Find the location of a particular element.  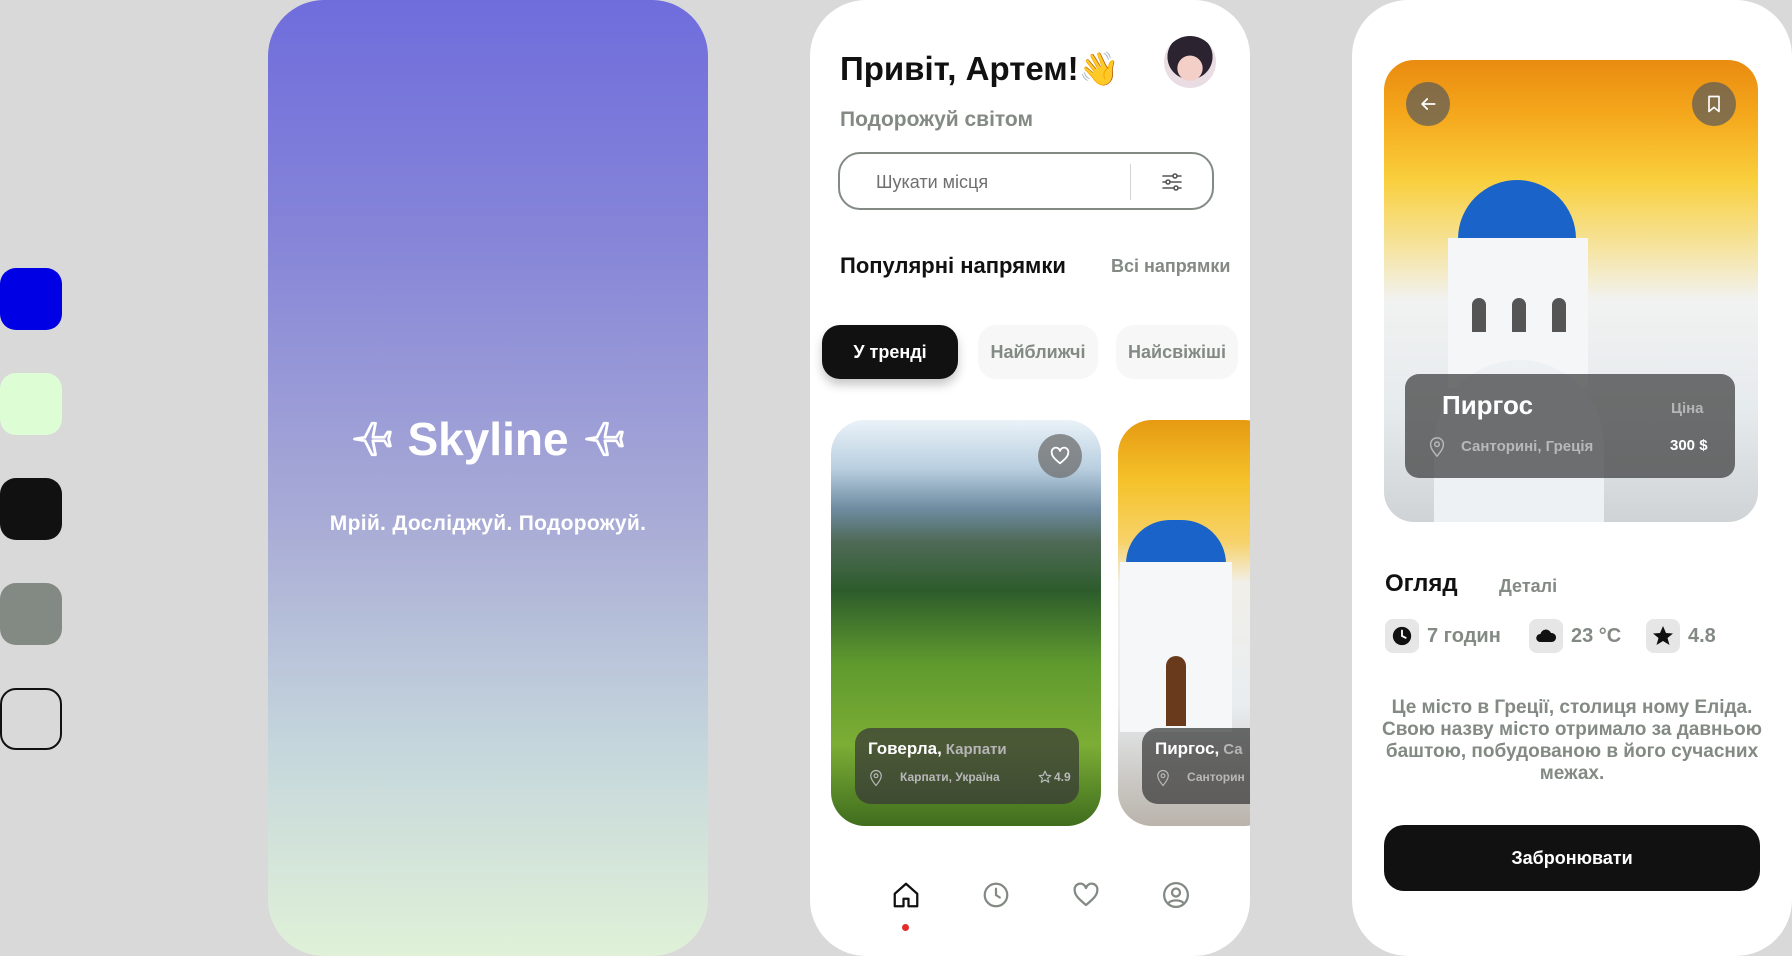

card-region: Са is located at coordinates (1233, 749).